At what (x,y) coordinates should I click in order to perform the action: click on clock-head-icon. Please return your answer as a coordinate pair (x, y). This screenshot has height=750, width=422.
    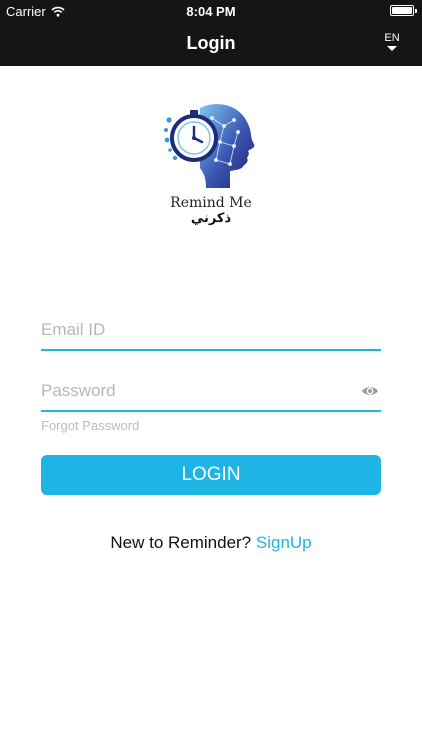
    Looking at the image, I should click on (209, 146).